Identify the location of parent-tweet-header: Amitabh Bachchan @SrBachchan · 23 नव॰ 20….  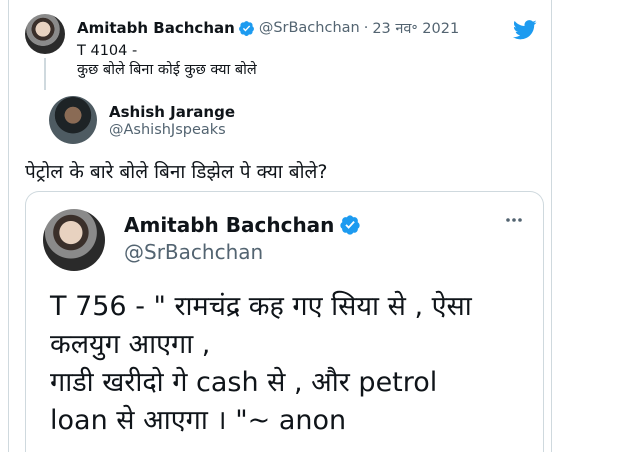
(268, 28).